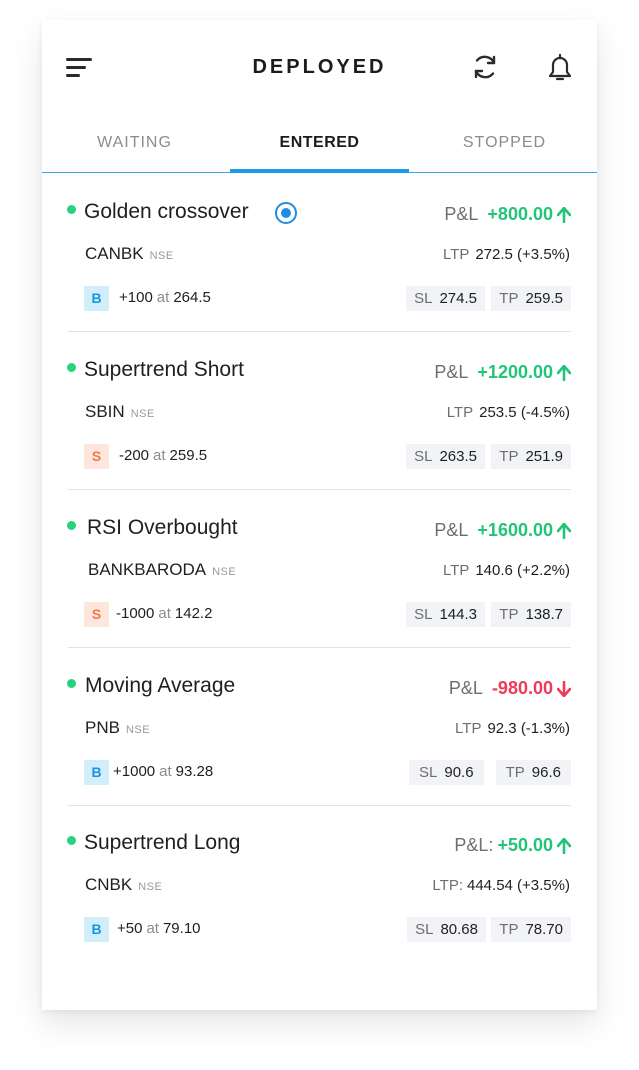 The image size is (639, 1070). I want to click on symbol-name: CNBK, so click(109, 884).